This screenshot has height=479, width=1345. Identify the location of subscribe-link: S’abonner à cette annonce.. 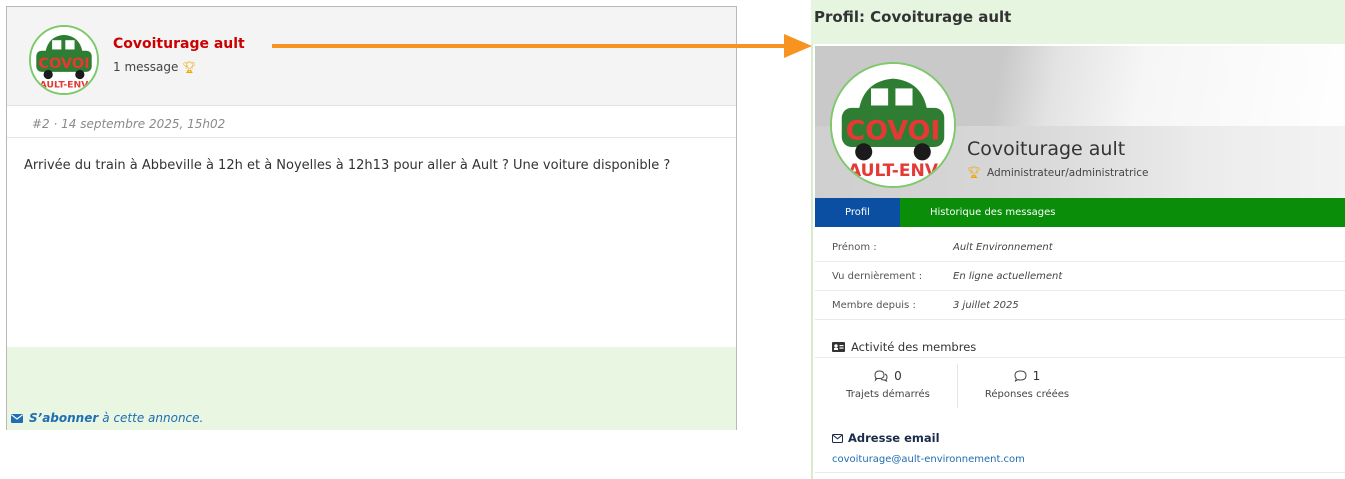
(107, 418).